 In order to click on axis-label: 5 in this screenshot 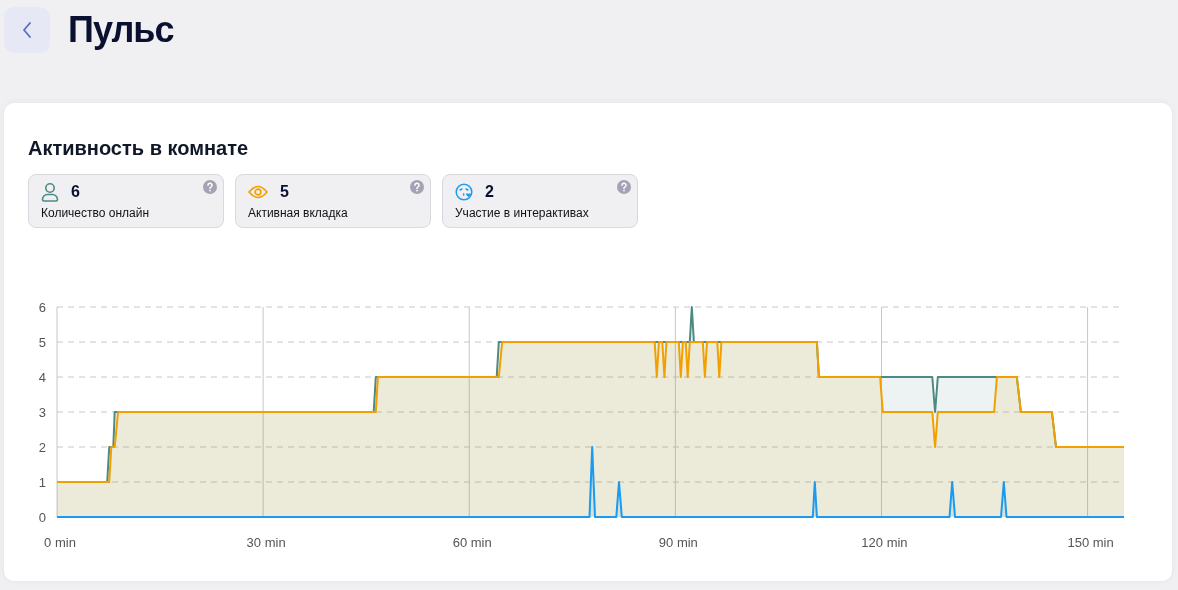, I will do `click(42, 342)`.